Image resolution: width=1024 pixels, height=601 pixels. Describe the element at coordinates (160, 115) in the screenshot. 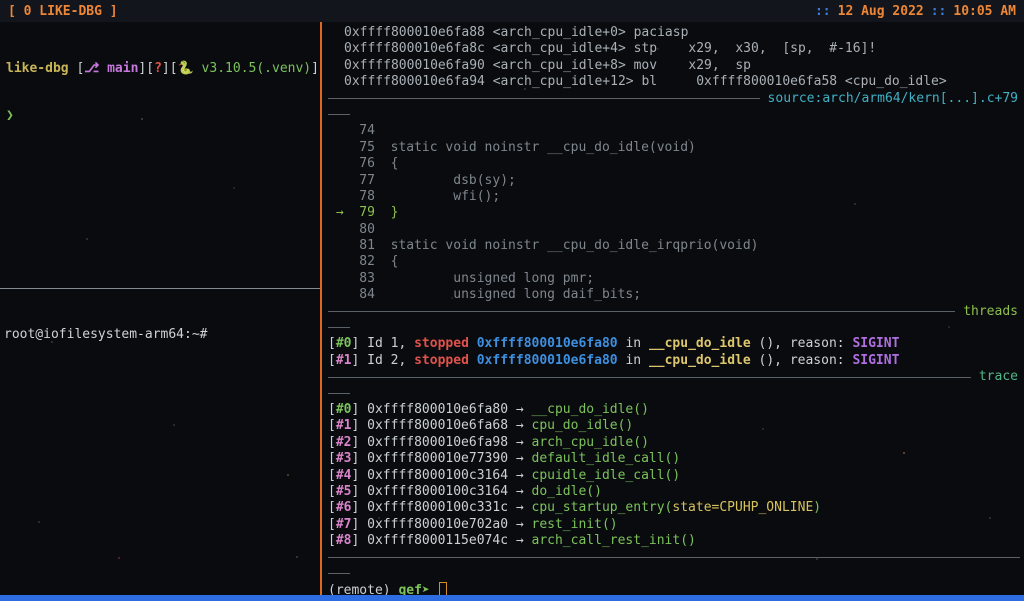

I see `shell-input-line: ❯` at that location.